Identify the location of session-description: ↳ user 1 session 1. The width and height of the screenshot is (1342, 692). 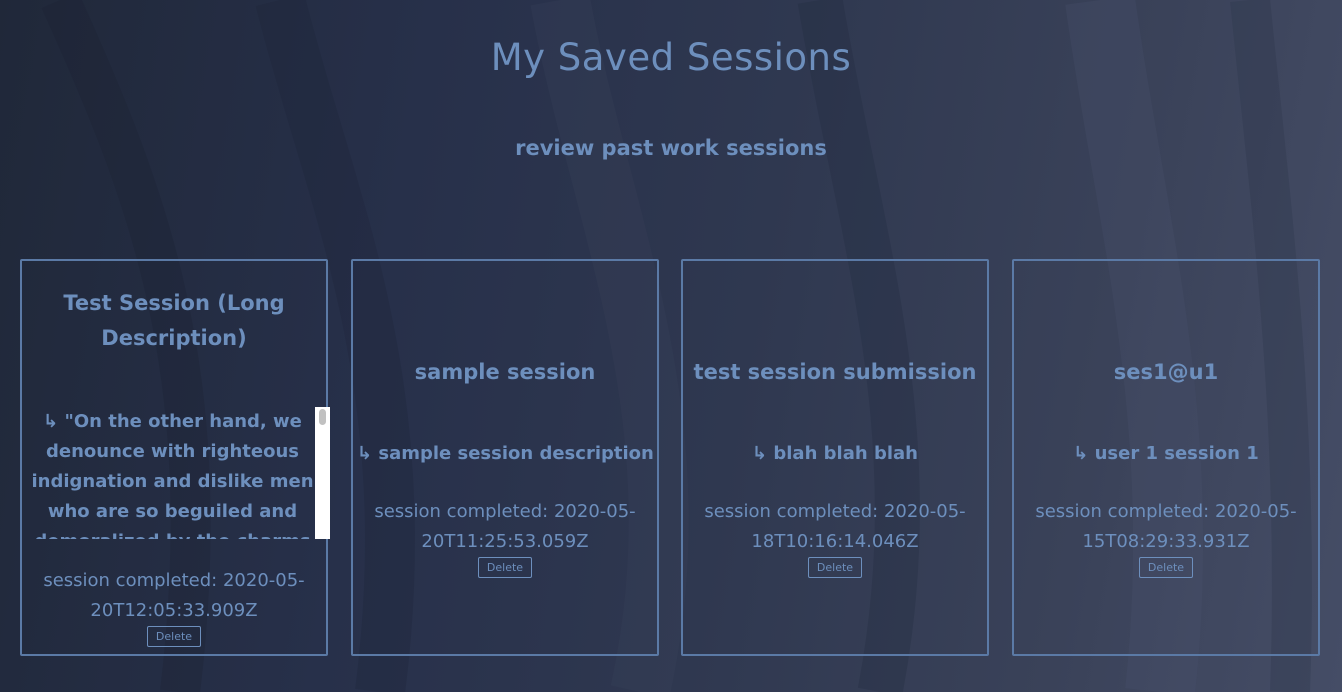
(1166, 453).